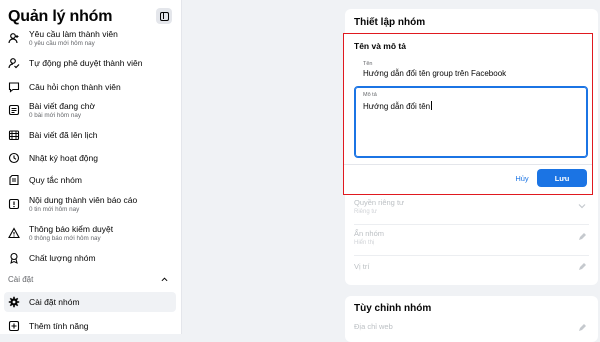 The height and width of the screenshot is (342, 600). What do you see at coordinates (14, 180) in the screenshot?
I see `rules-icon` at bounding box center [14, 180].